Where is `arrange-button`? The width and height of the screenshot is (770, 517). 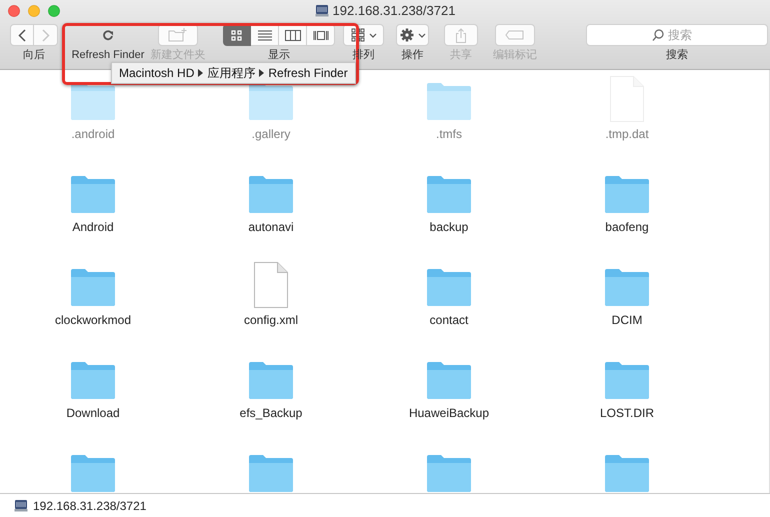 arrange-button is located at coordinates (363, 35).